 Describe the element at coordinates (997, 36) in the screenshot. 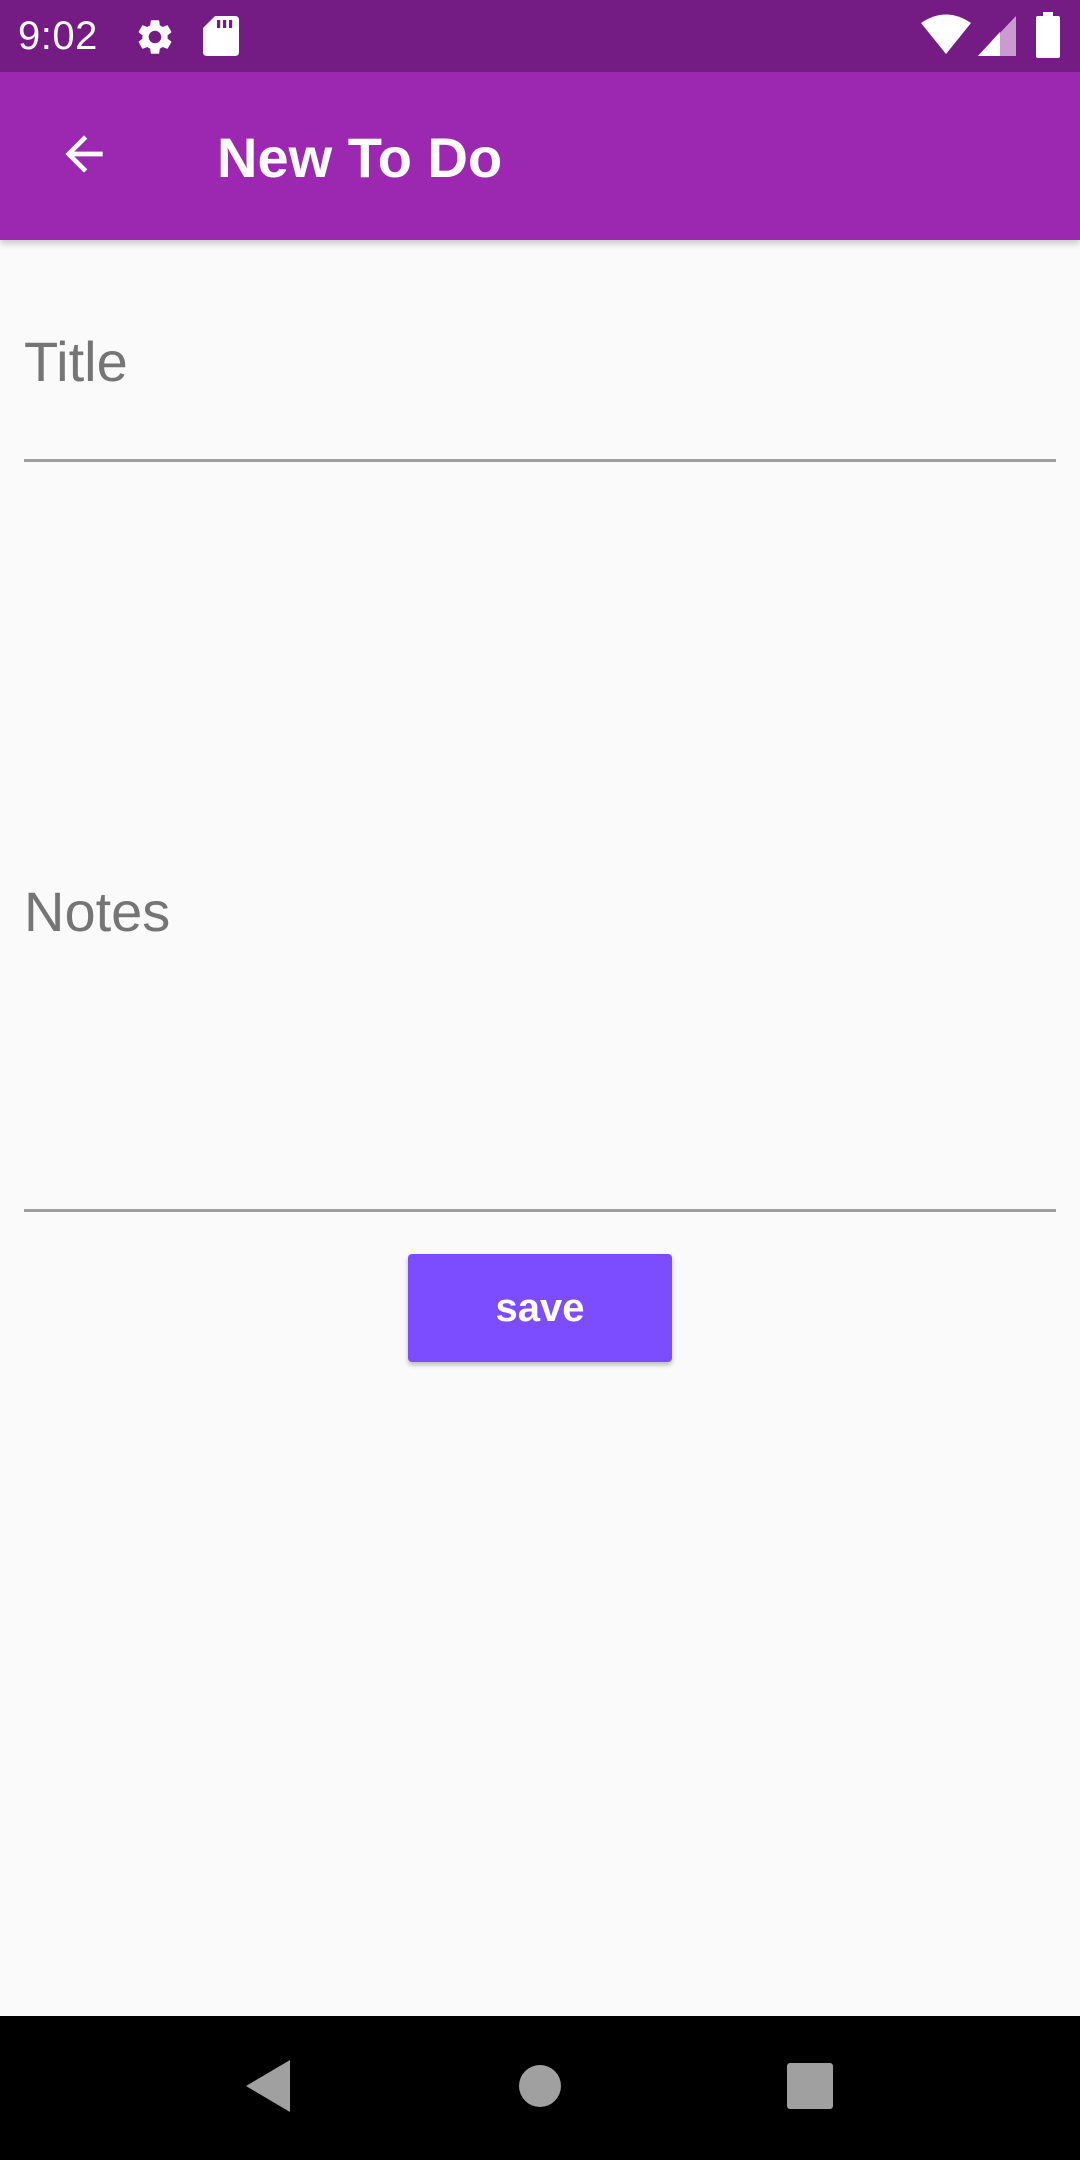

I see `cell-signal-icon` at that location.